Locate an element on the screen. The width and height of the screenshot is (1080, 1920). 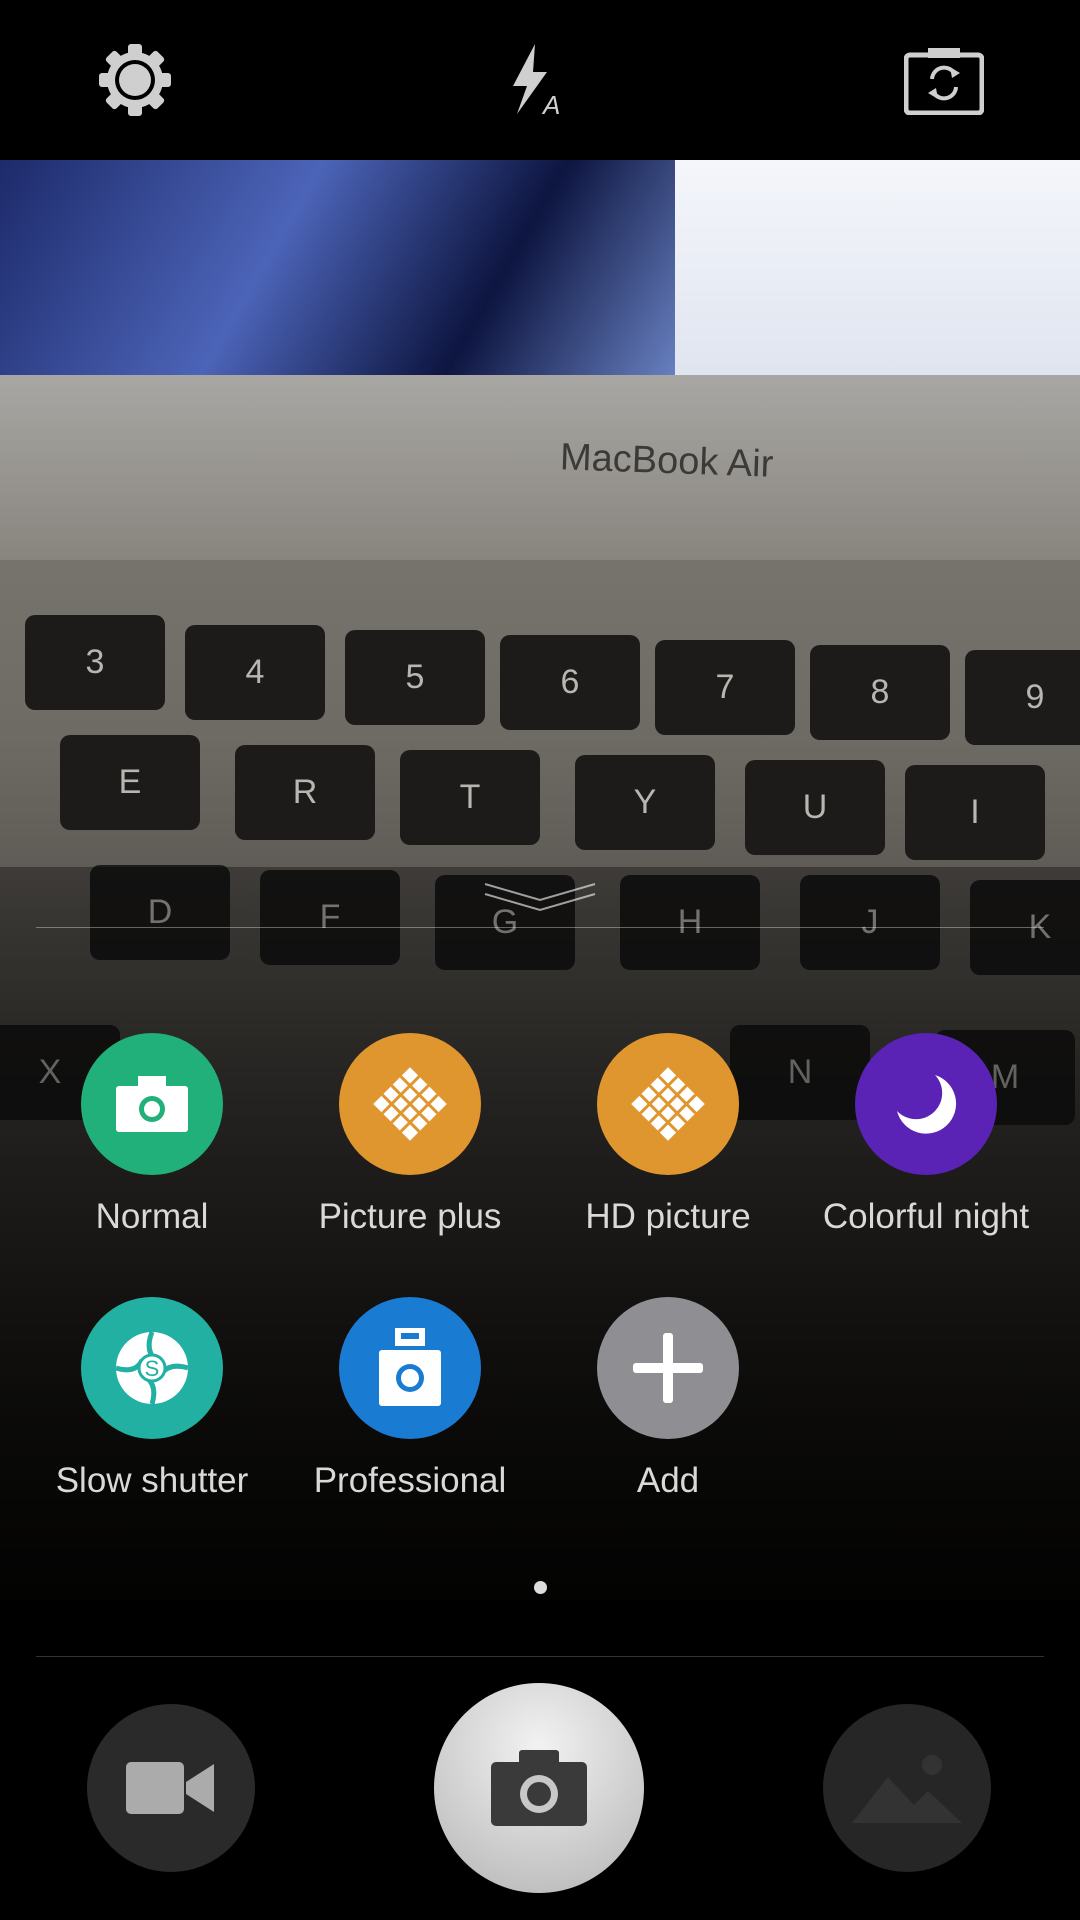
keyboard-key: Y is located at coordinates (645, 802).